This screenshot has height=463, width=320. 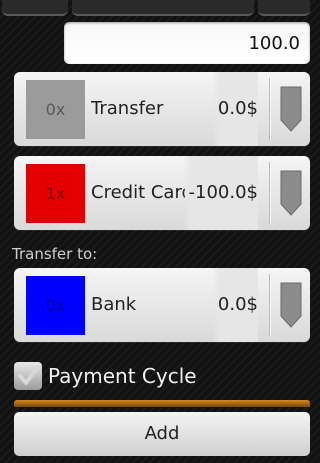 I want to click on payment-cycle-checkbox, so click(x=28, y=376).